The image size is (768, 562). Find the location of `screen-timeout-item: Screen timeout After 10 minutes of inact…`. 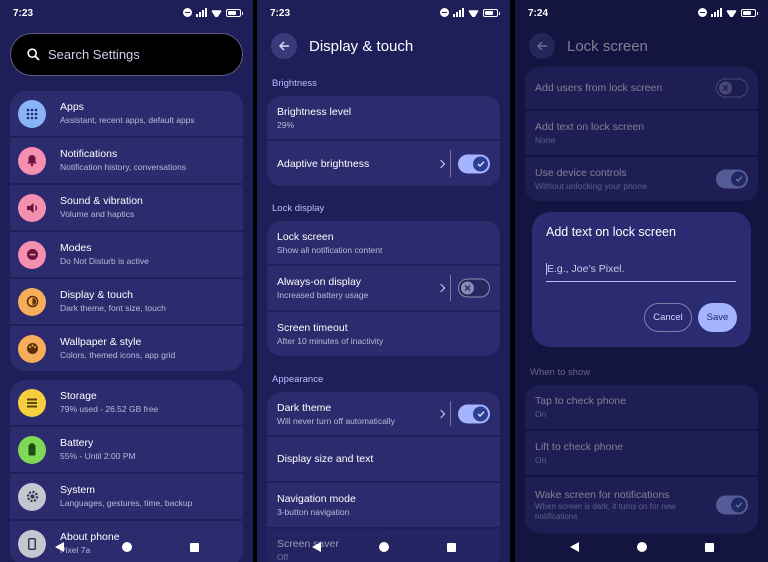

screen-timeout-item: Screen timeout After 10 minutes of inact… is located at coordinates (383, 334).